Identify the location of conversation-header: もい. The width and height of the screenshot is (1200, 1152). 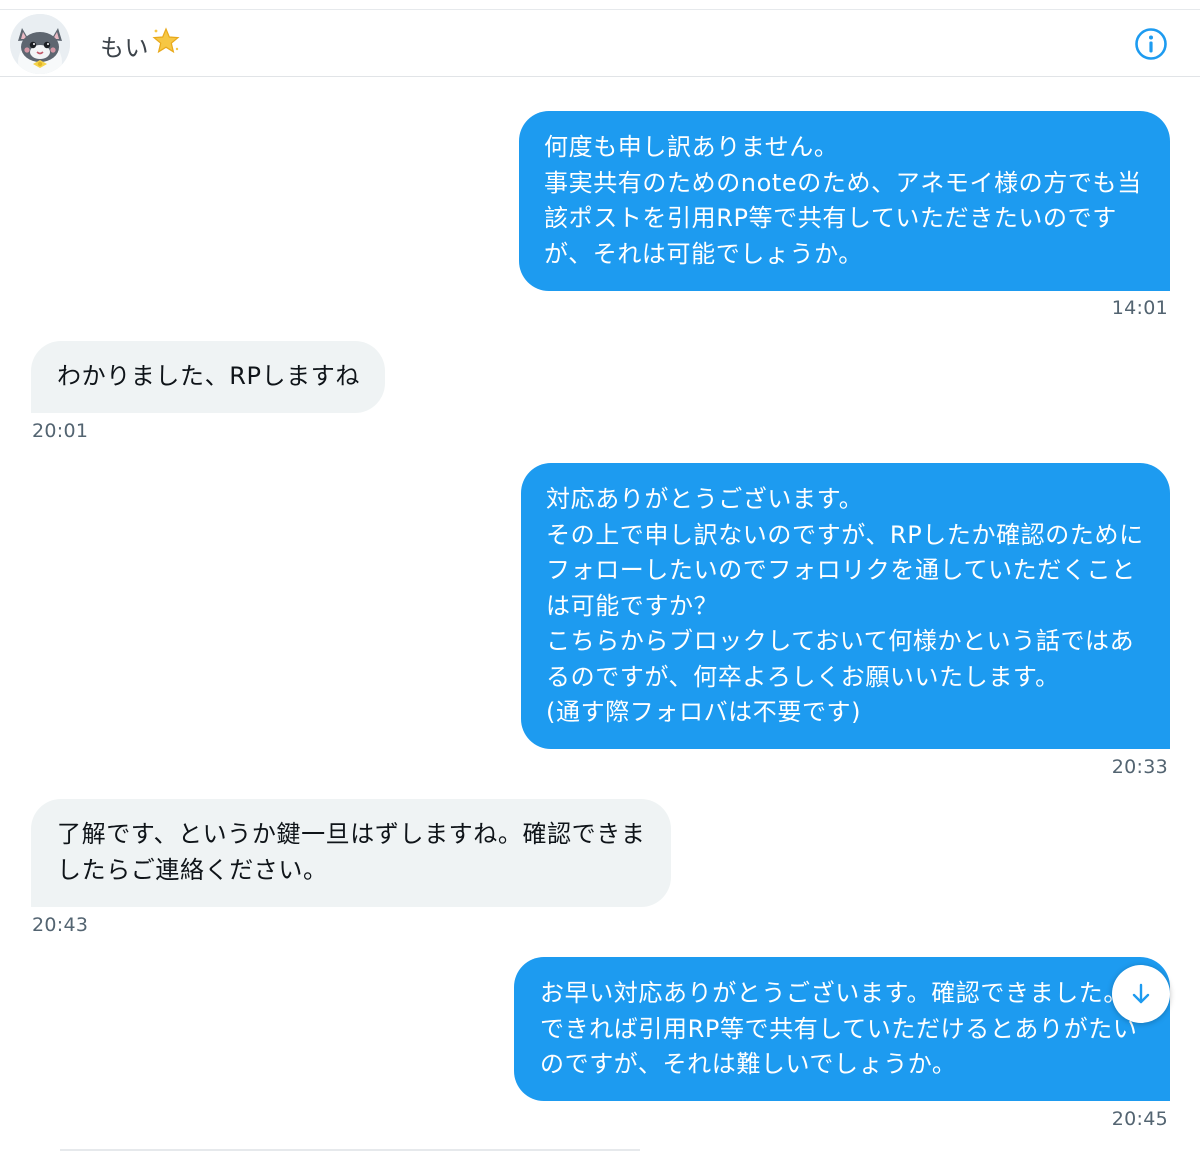
(600, 43).